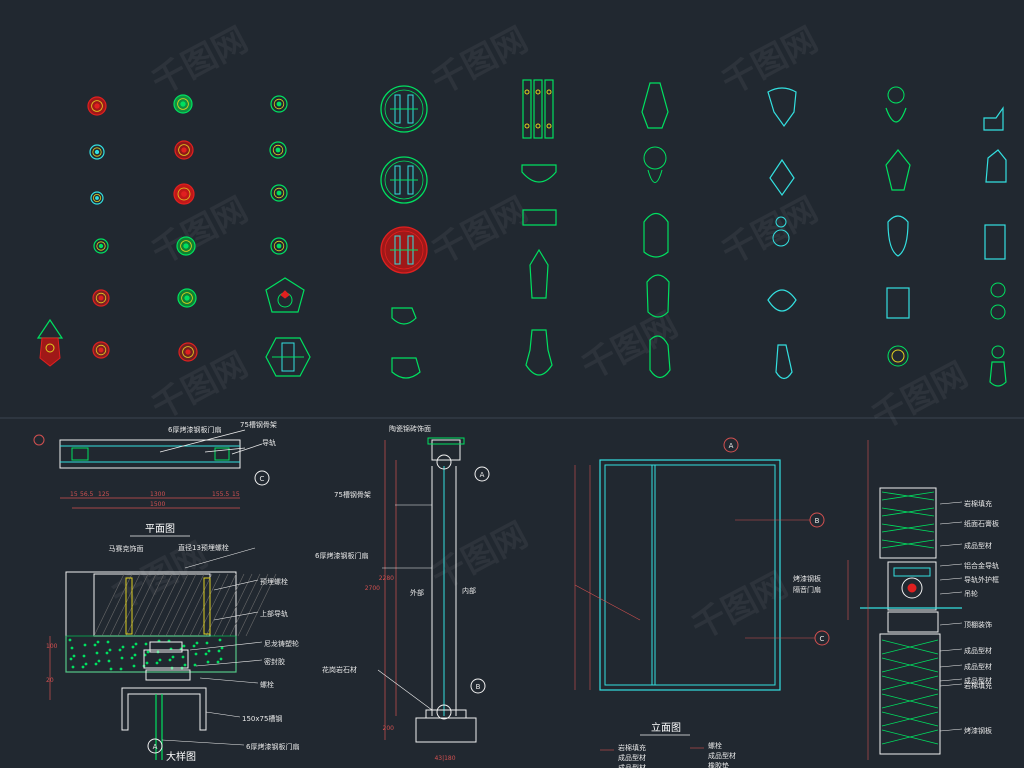 The width and height of the screenshot is (1024, 768). I want to click on ring-pull-icon, so click(279, 193).